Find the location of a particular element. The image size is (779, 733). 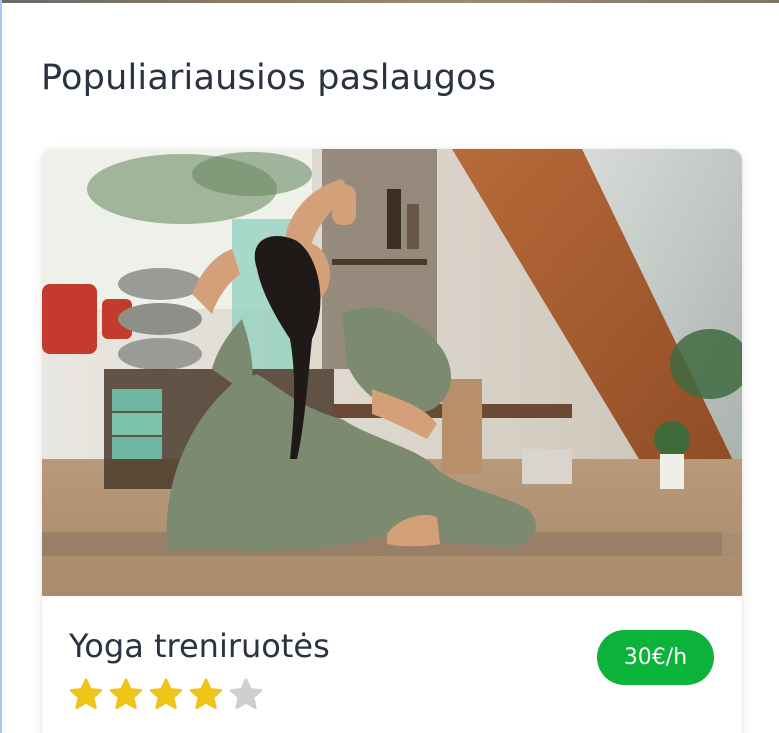

service-title: Yoga treniruotės is located at coordinates (199, 646).